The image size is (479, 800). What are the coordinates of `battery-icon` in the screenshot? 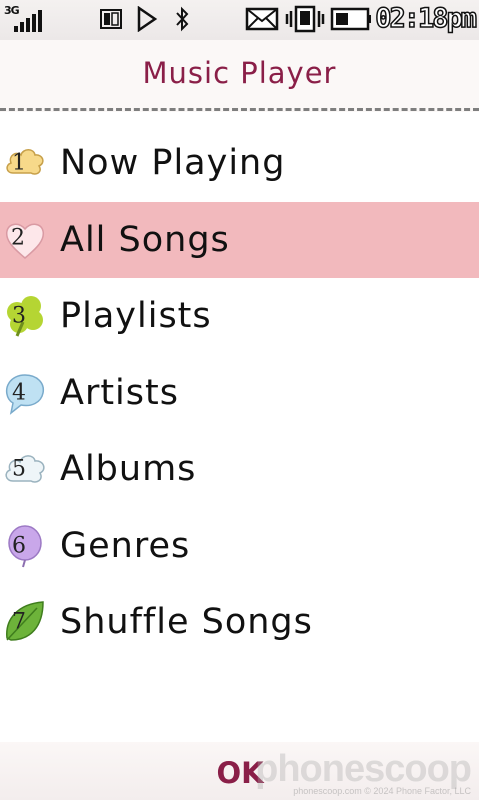 It's located at (351, 19).